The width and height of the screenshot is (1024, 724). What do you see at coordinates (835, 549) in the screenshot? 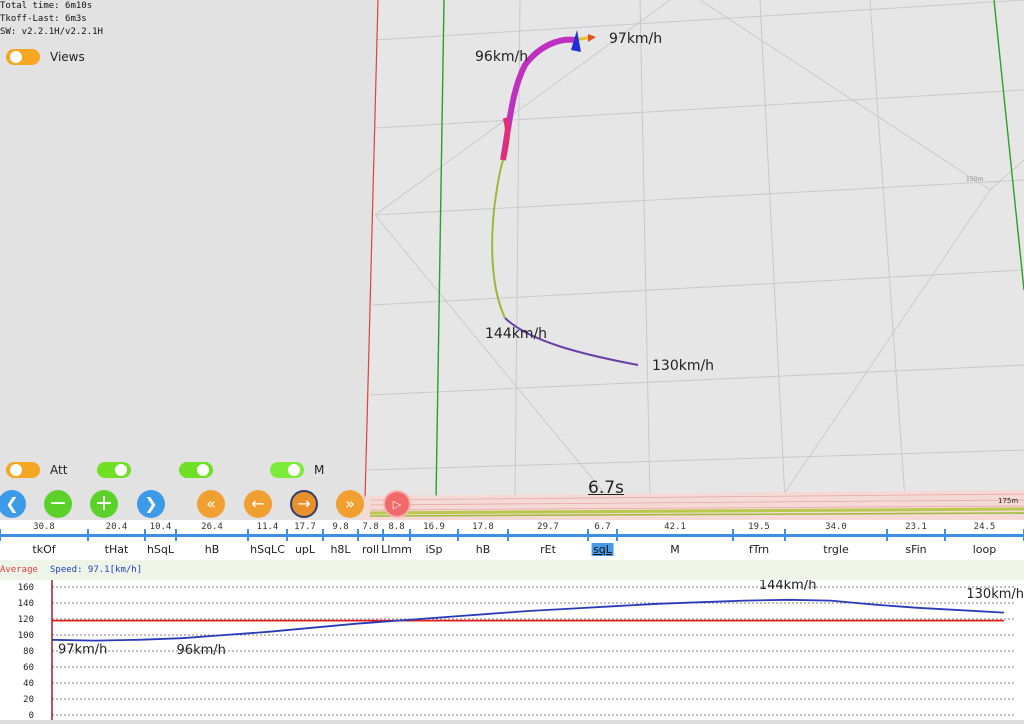
I see `timeline-segment-trgle: trgle` at bounding box center [835, 549].